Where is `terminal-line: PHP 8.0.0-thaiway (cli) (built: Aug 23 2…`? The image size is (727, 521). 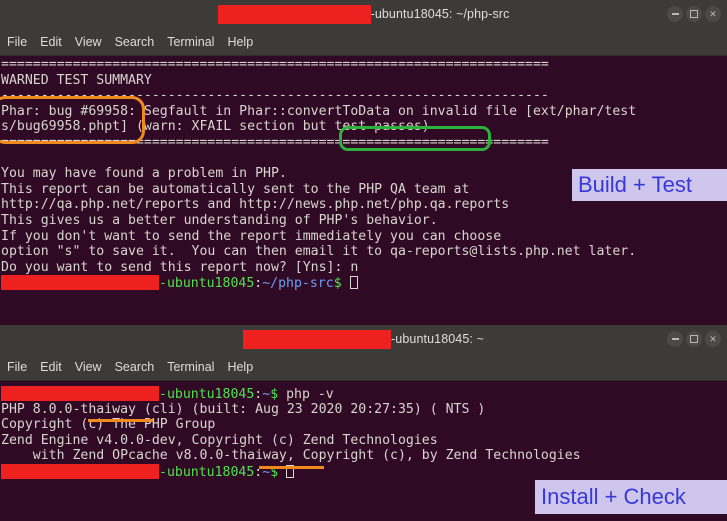
terminal-line: PHP 8.0.0-thaiway (cli) (built: Aug 23 2… is located at coordinates (243, 409).